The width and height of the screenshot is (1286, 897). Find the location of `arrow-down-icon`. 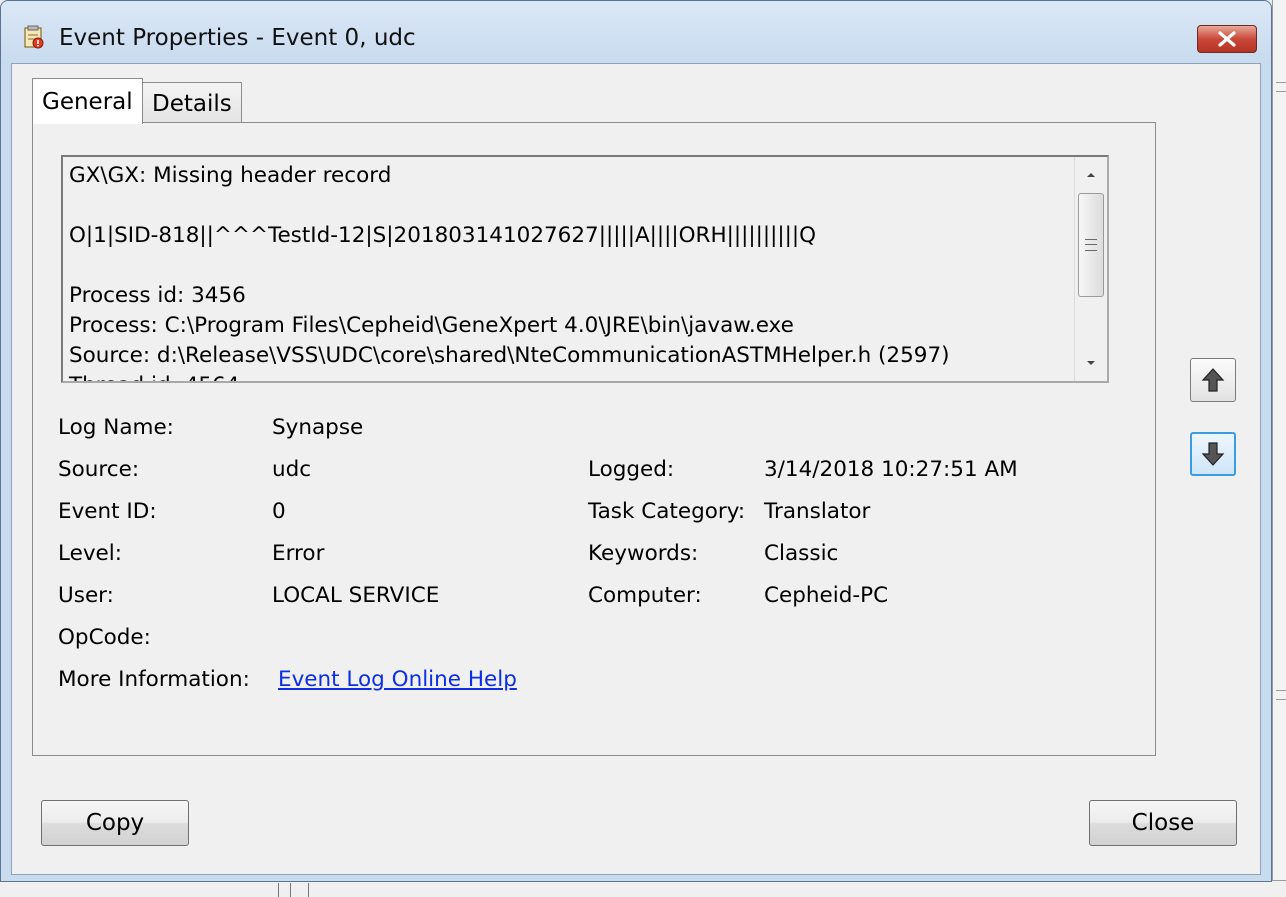

arrow-down-icon is located at coordinates (1213, 454).